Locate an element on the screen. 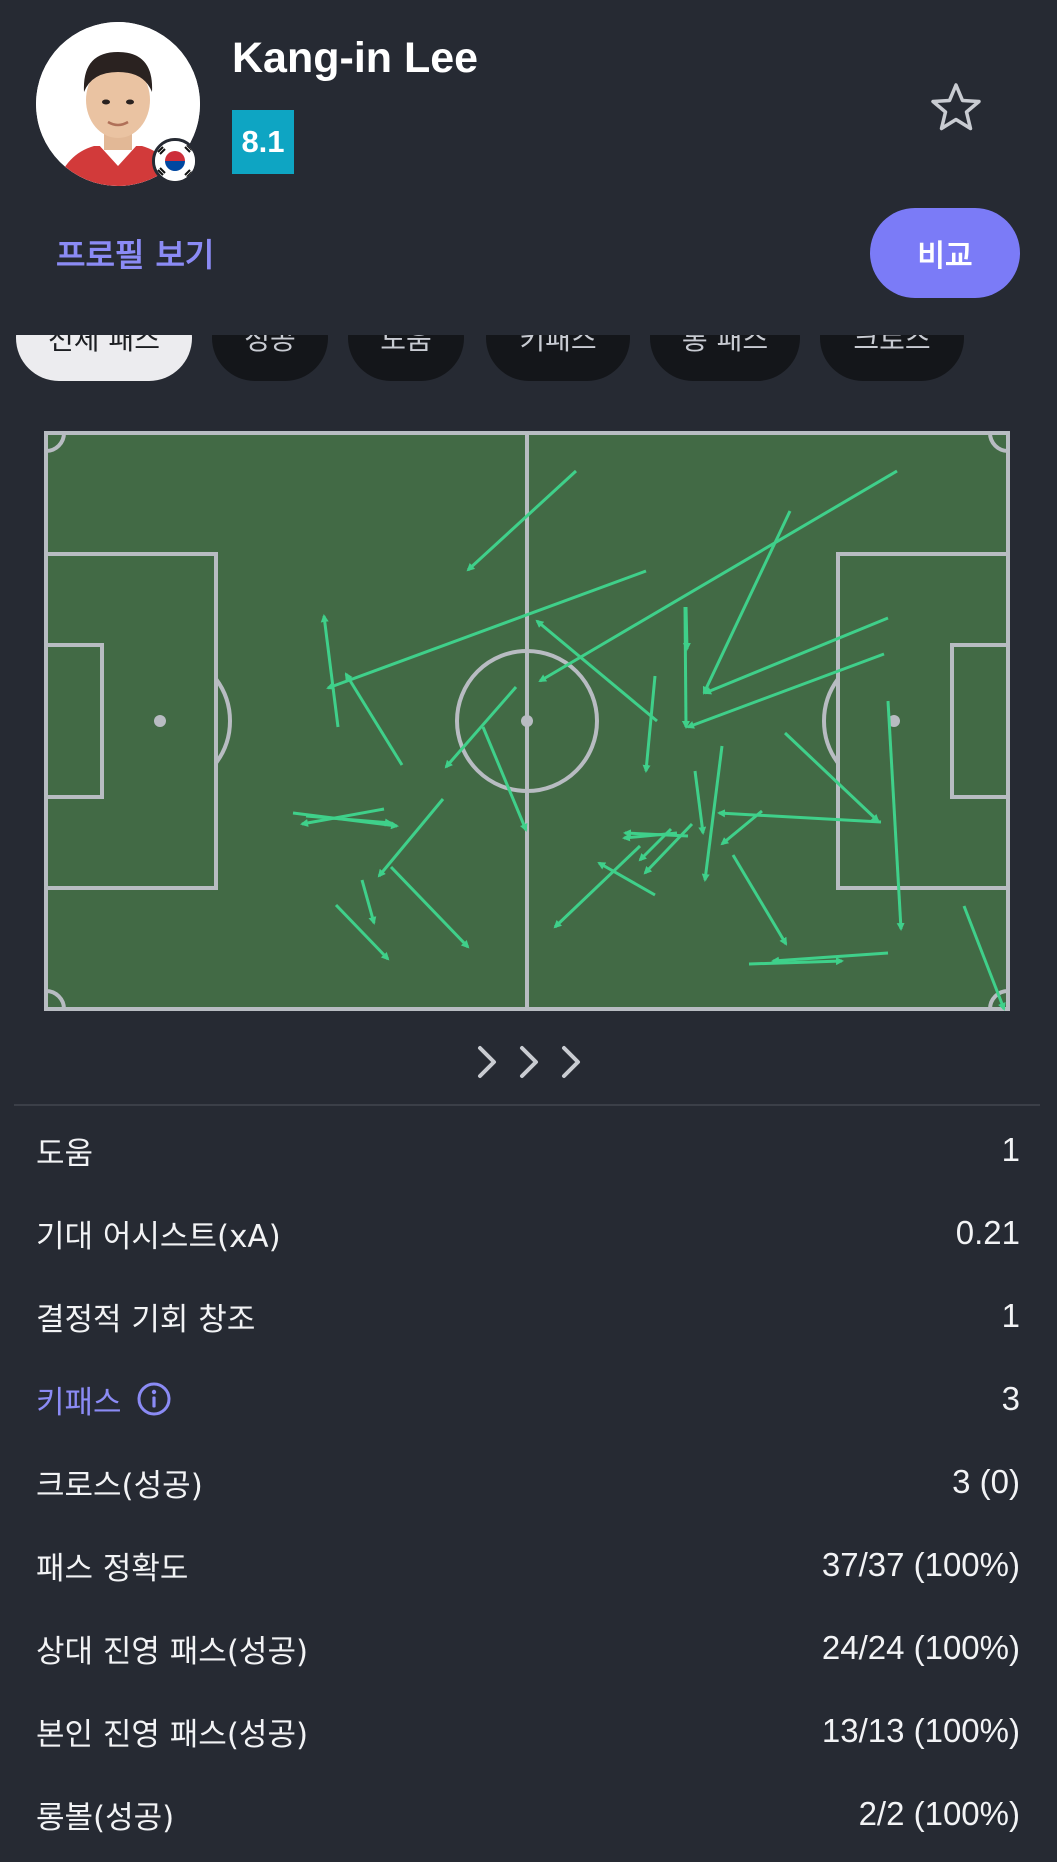 The height and width of the screenshot is (1862, 1057). stat-row-assists: 도움 1 is located at coordinates (528, 1150).